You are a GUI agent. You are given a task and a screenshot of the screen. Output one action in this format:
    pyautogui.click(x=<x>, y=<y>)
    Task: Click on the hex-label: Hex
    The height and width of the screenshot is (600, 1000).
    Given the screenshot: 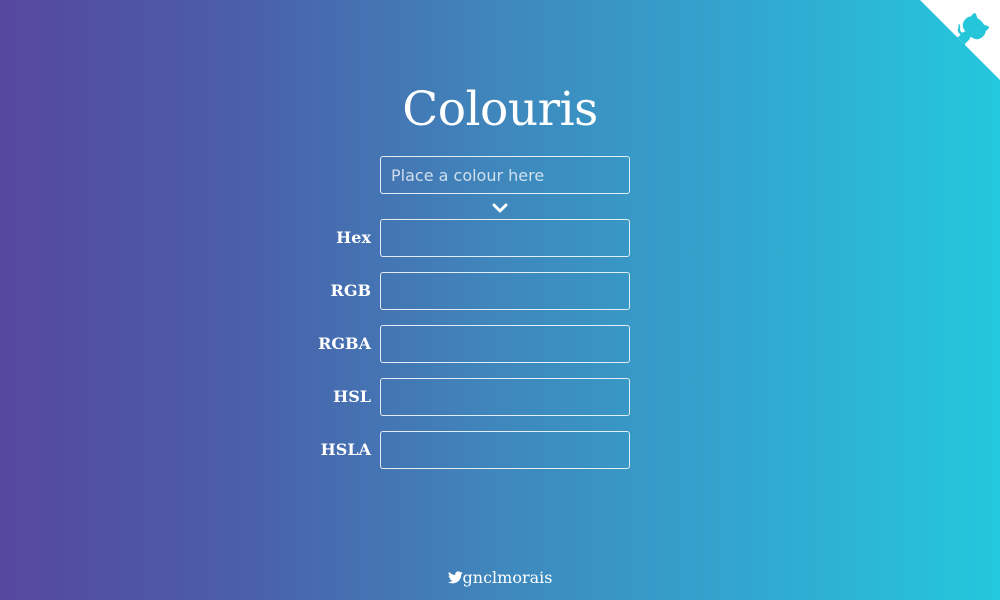 What is the action you would take?
    pyautogui.click(x=353, y=237)
    